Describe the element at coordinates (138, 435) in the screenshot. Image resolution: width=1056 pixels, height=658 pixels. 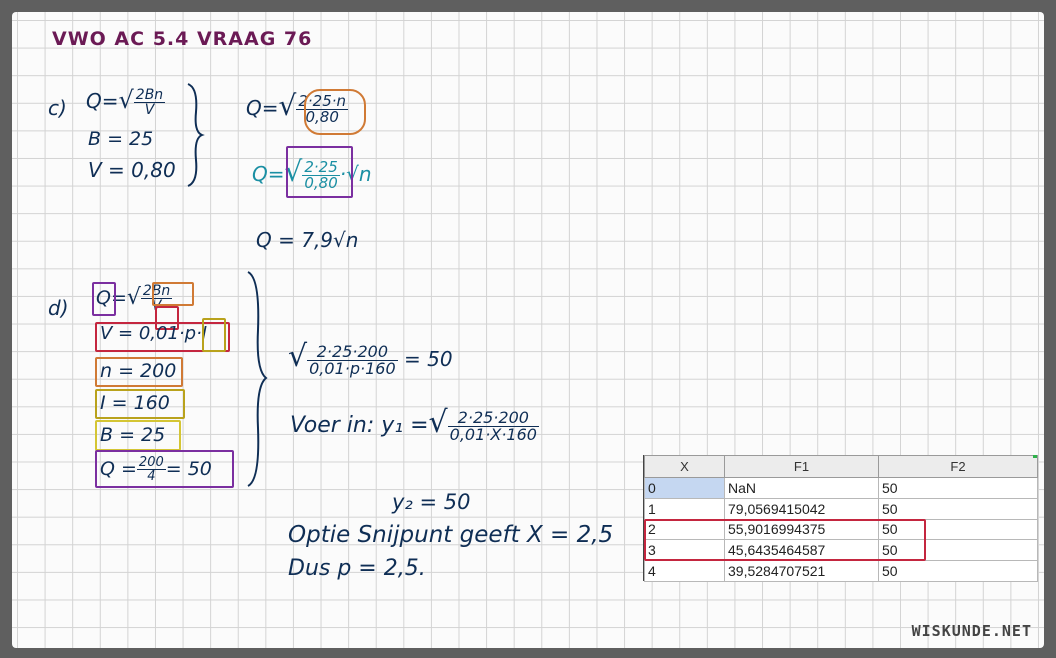
I see `box-b-line` at that location.